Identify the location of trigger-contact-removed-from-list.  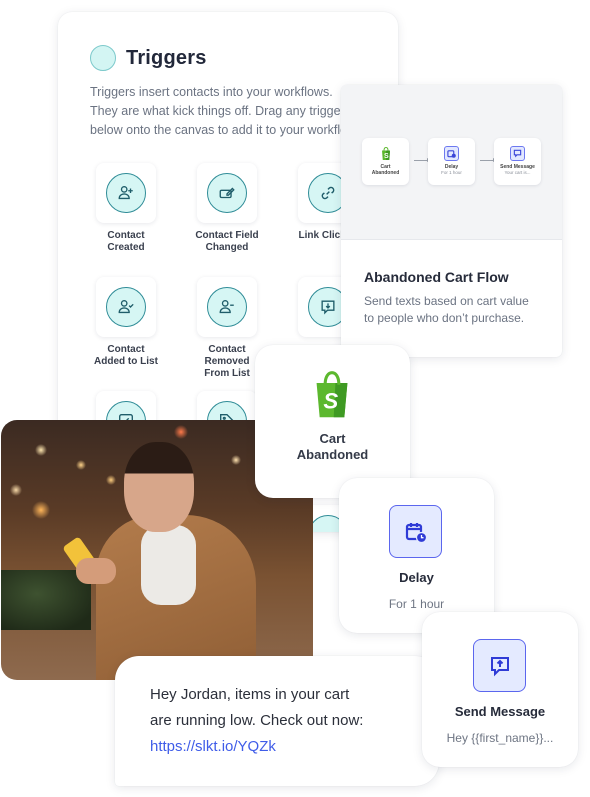
(227, 307).